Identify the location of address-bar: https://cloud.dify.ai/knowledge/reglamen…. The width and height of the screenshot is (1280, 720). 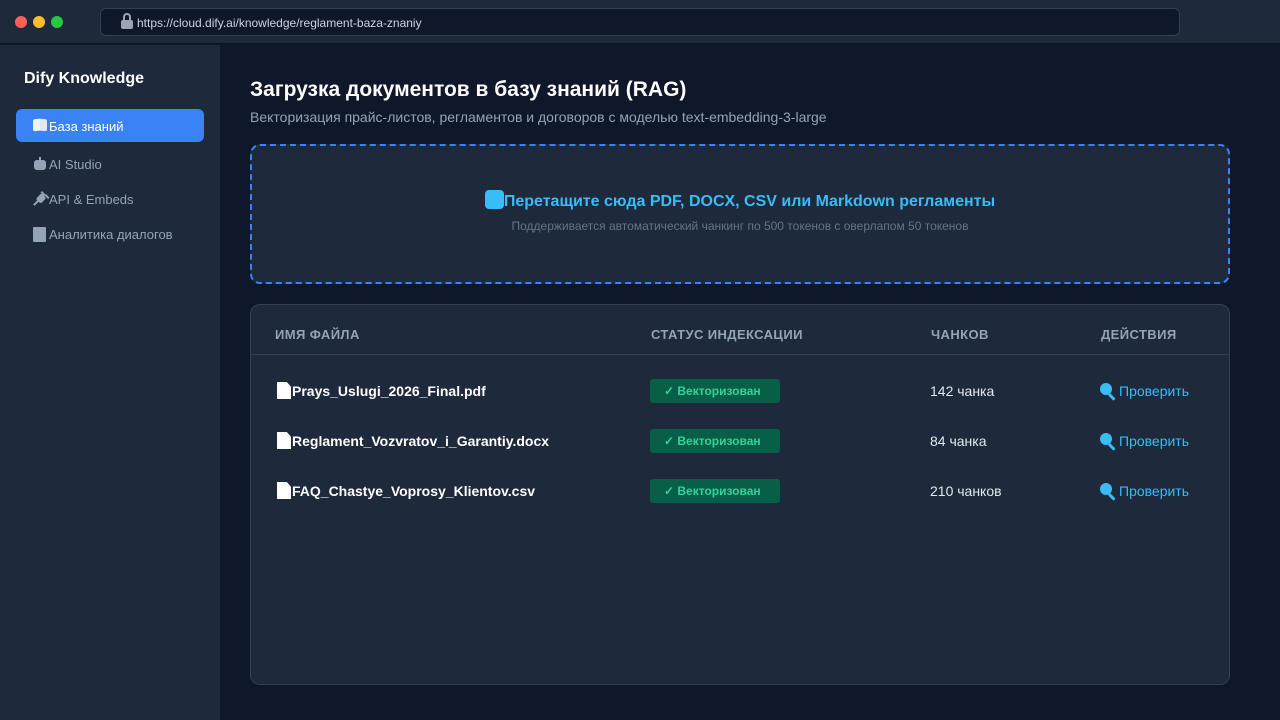
(640, 22).